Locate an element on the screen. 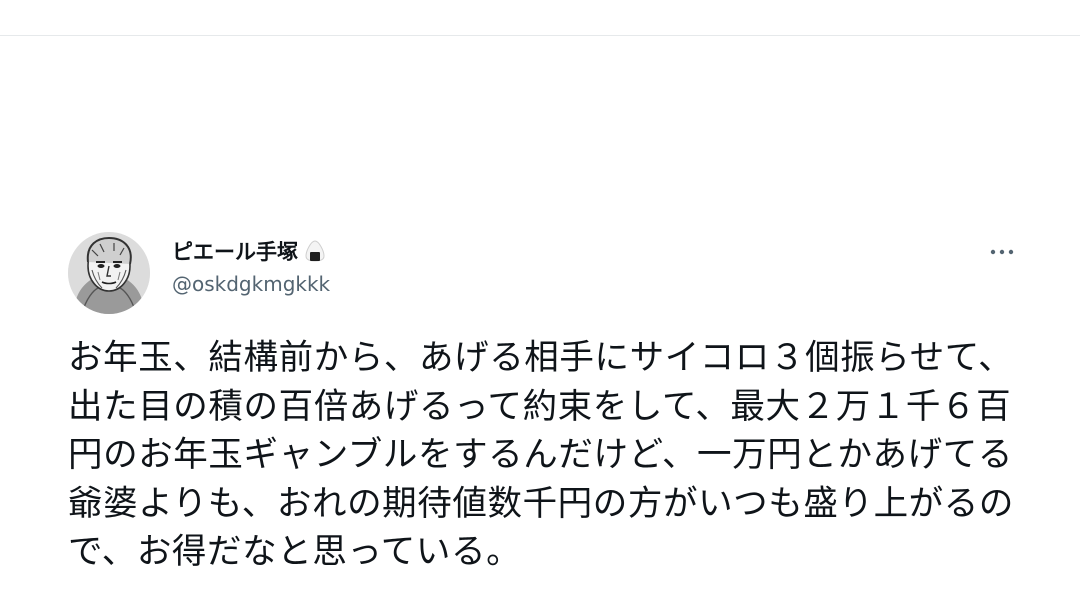 The height and width of the screenshot is (600, 1080). user-info: ピエール手塚 @oskdgkmgkkk is located at coordinates (251, 266).